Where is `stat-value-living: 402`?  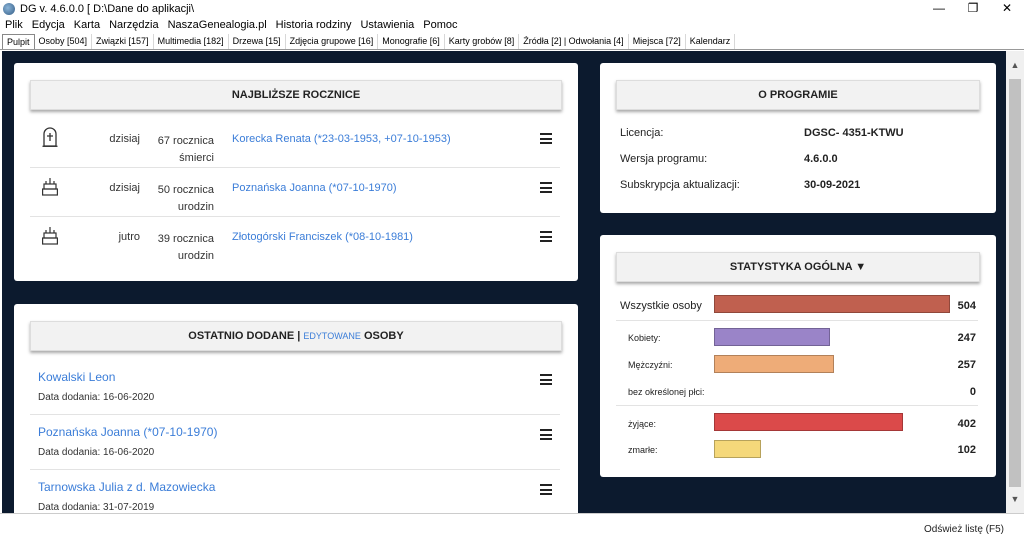
stat-value-living: 402 is located at coordinates (966, 424).